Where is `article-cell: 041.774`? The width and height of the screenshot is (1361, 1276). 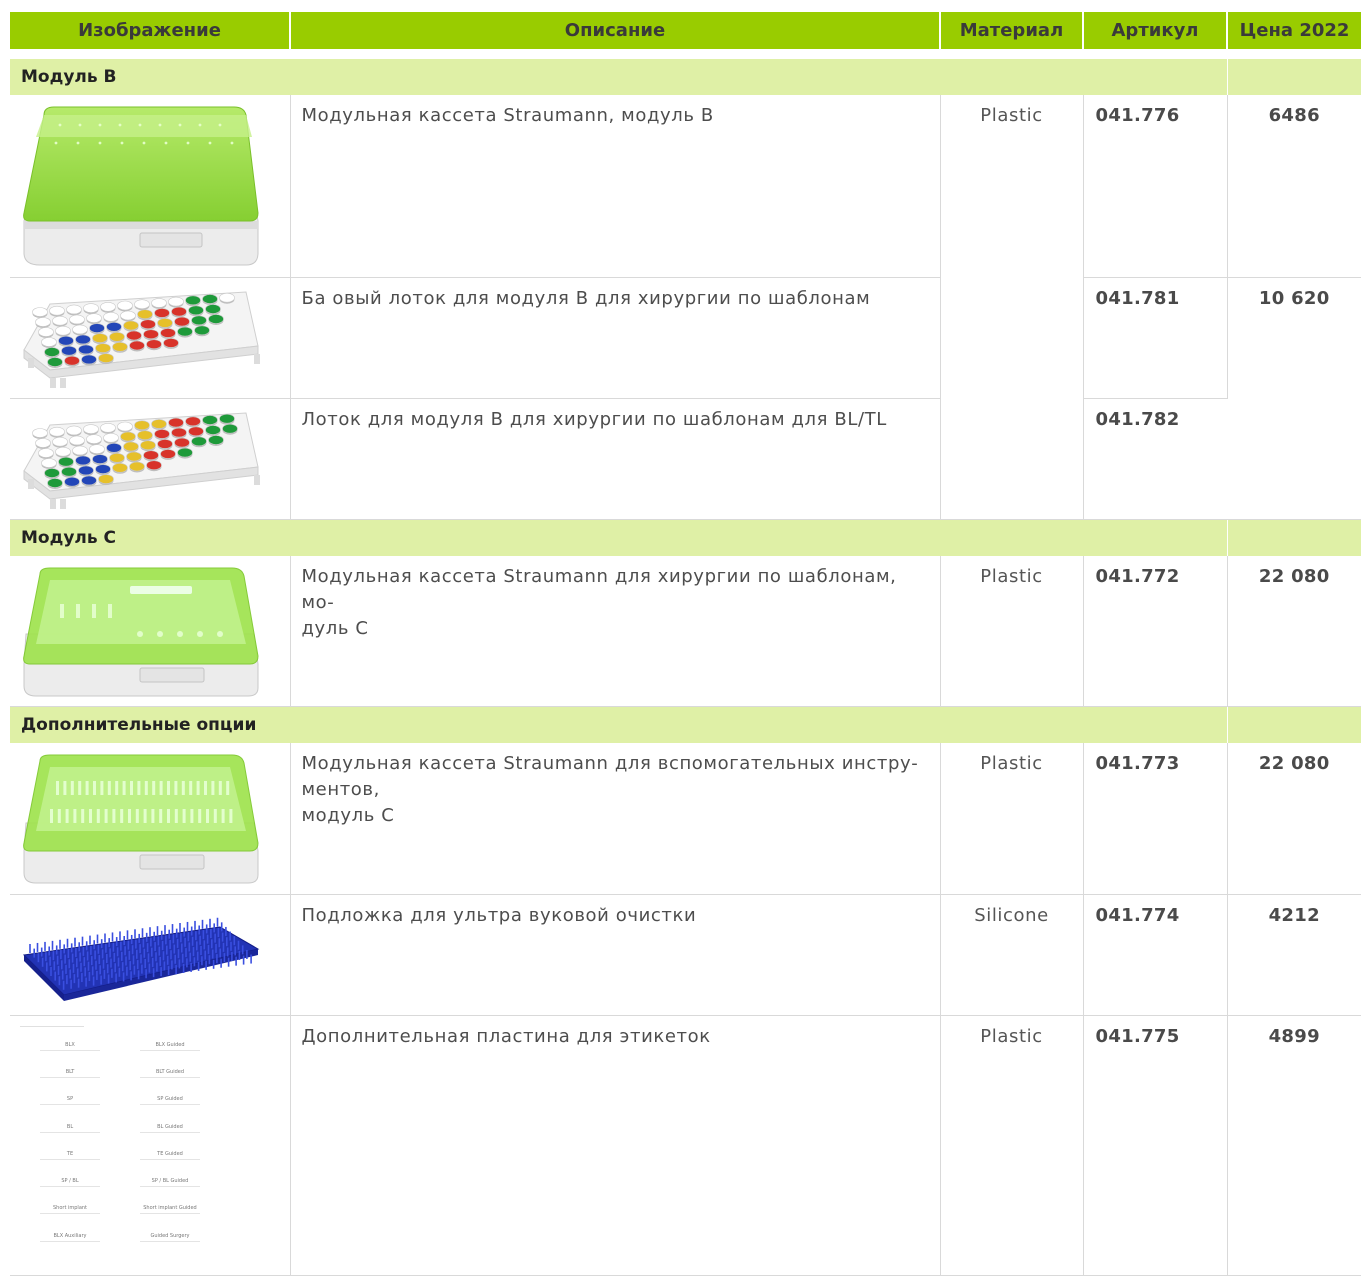 article-cell: 041.774 is located at coordinates (1155, 955).